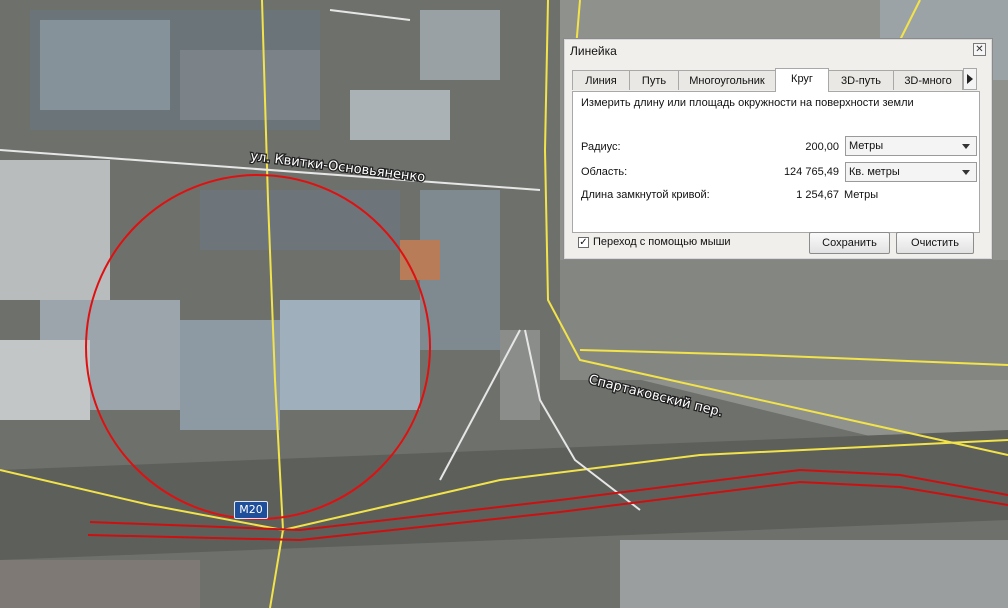 This screenshot has height=608, width=1008. I want to click on circumference-value: 1 254,67, so click(817, 195).